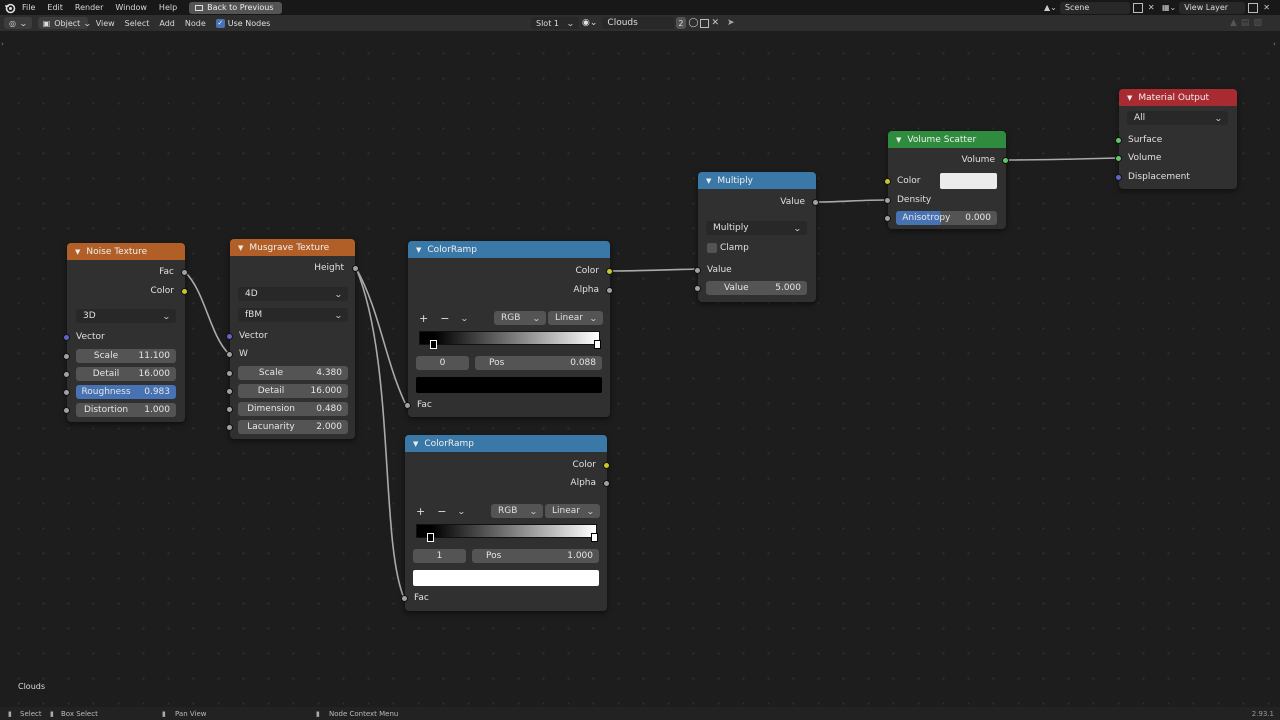  What do you see at coordinates (293, 315) in the screenshot?
I see `musgrave-type-dropdown: fBM ⌄` at bounding box center [293, 315].